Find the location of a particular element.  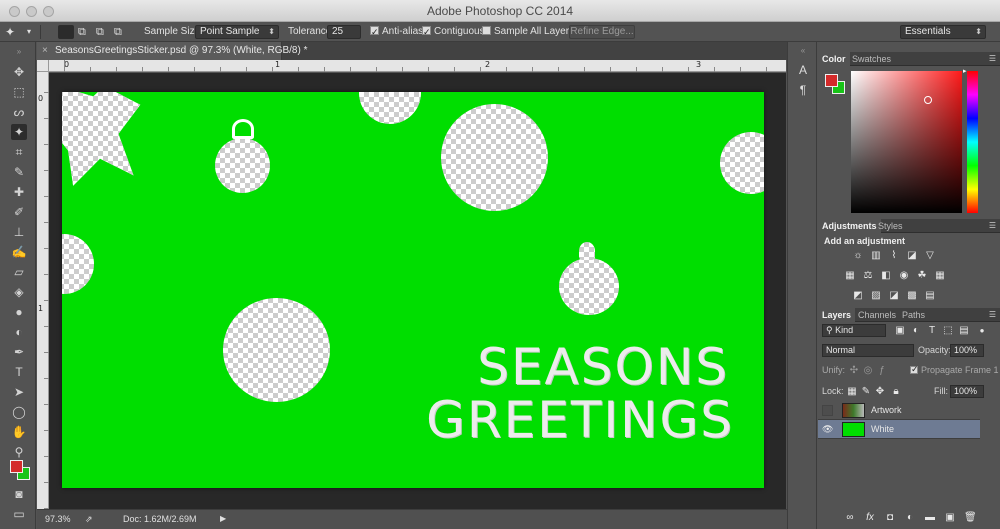

exposure-icon: ◪ is located at coordinates (912, 256).